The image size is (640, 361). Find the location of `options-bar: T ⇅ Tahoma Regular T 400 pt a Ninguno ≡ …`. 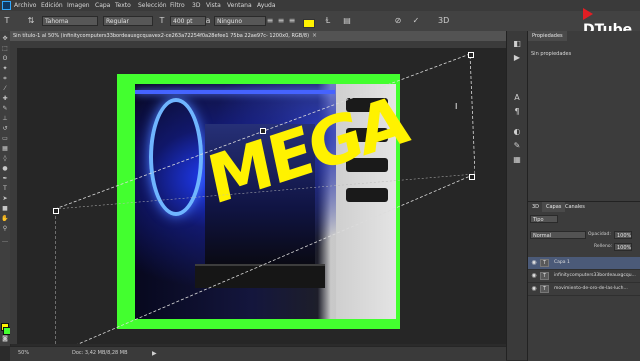

options-bar: T ⇅ Tahoma Regular T 400 pt a Ninguno ≡ … is located at coordinates (320, 21).